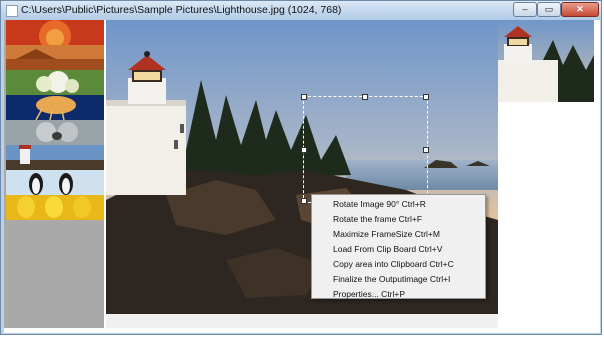 This screenshot has width=604, height=337. Describe the element at coordinates (55, 57) in the screenshot. I see `thumbnail-desert` at that location.